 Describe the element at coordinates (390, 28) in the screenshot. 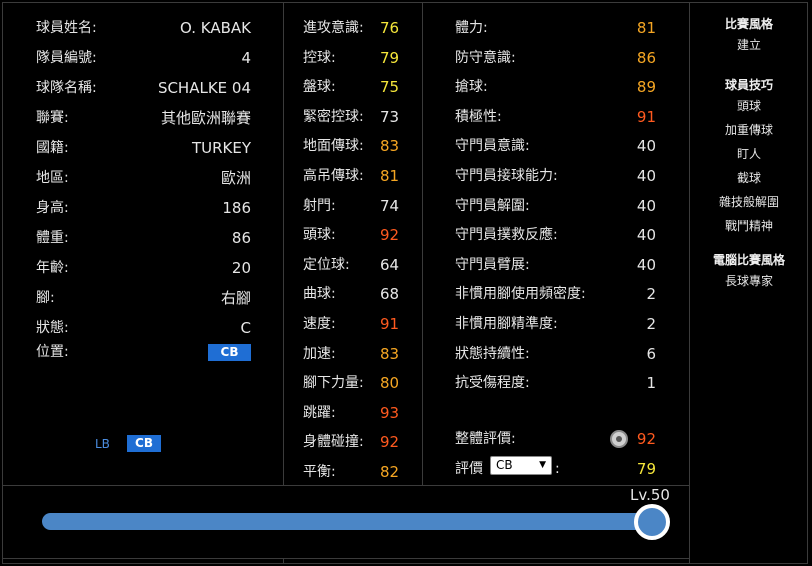

I see `attribute-value: 76` at that location.